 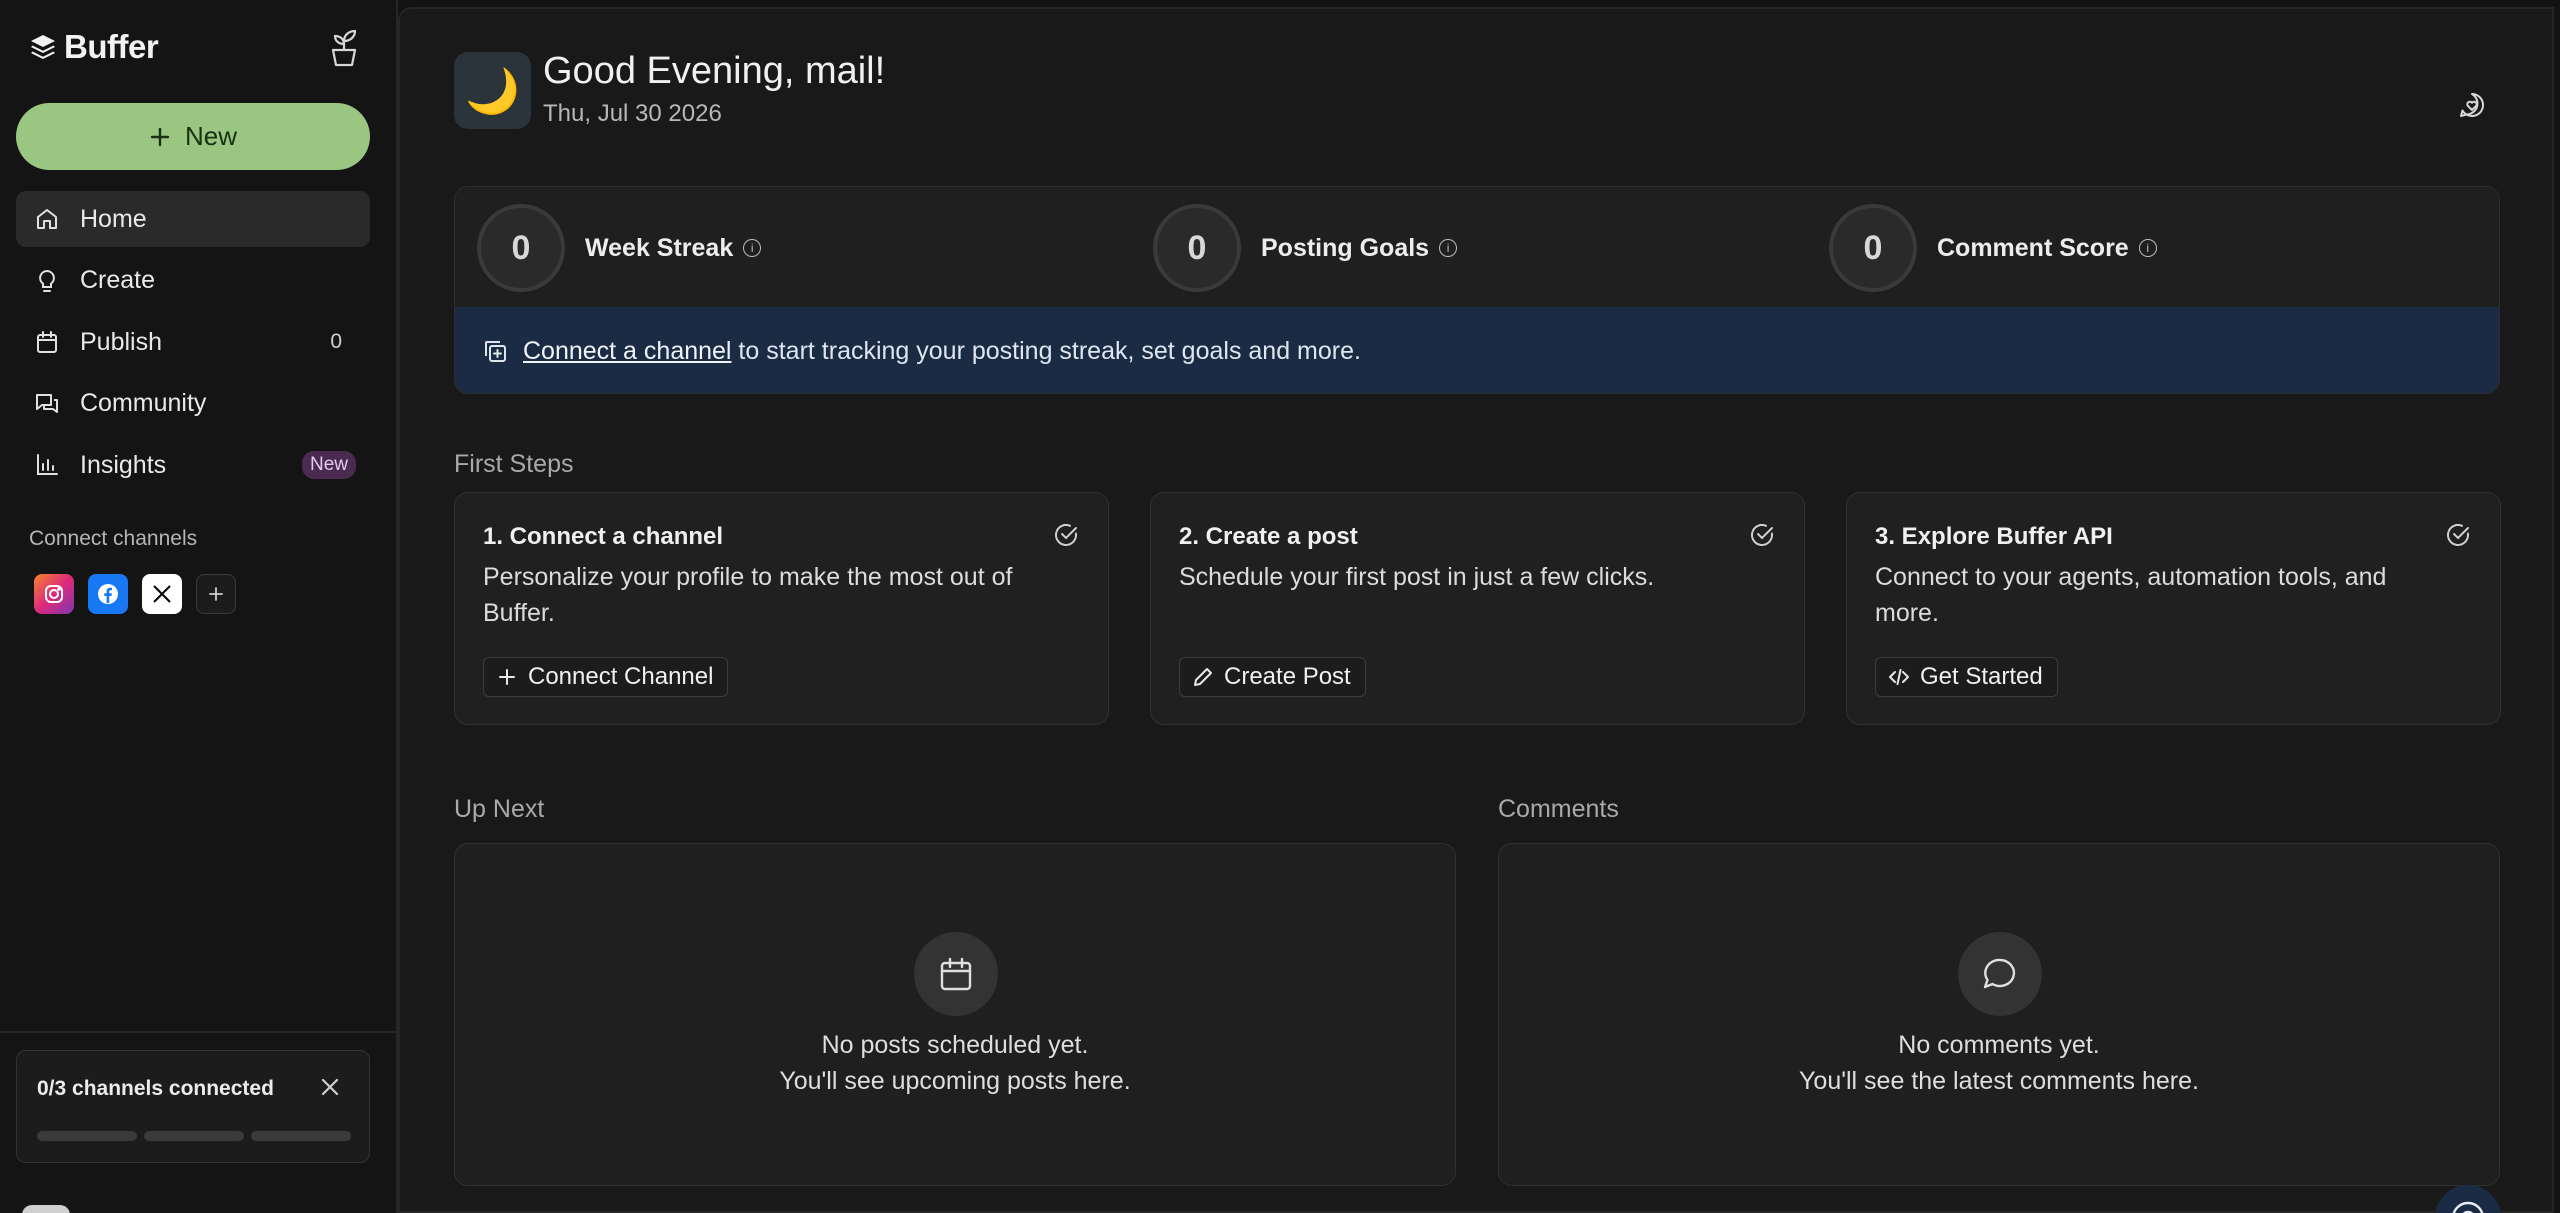 What do you see at coordinates (193, 465) in the screenshot?
I see `sidebar-item-insights: Insights New` at bounding box center [193, 465].